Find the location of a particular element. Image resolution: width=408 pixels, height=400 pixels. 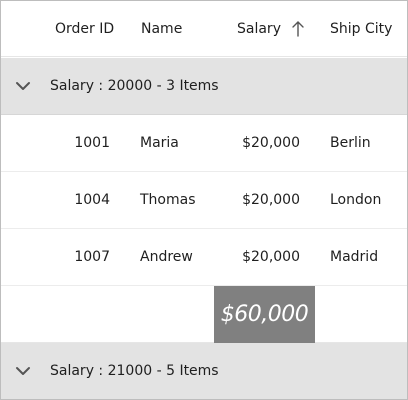

column-header-name: Name is located at coordinates (161, 28).